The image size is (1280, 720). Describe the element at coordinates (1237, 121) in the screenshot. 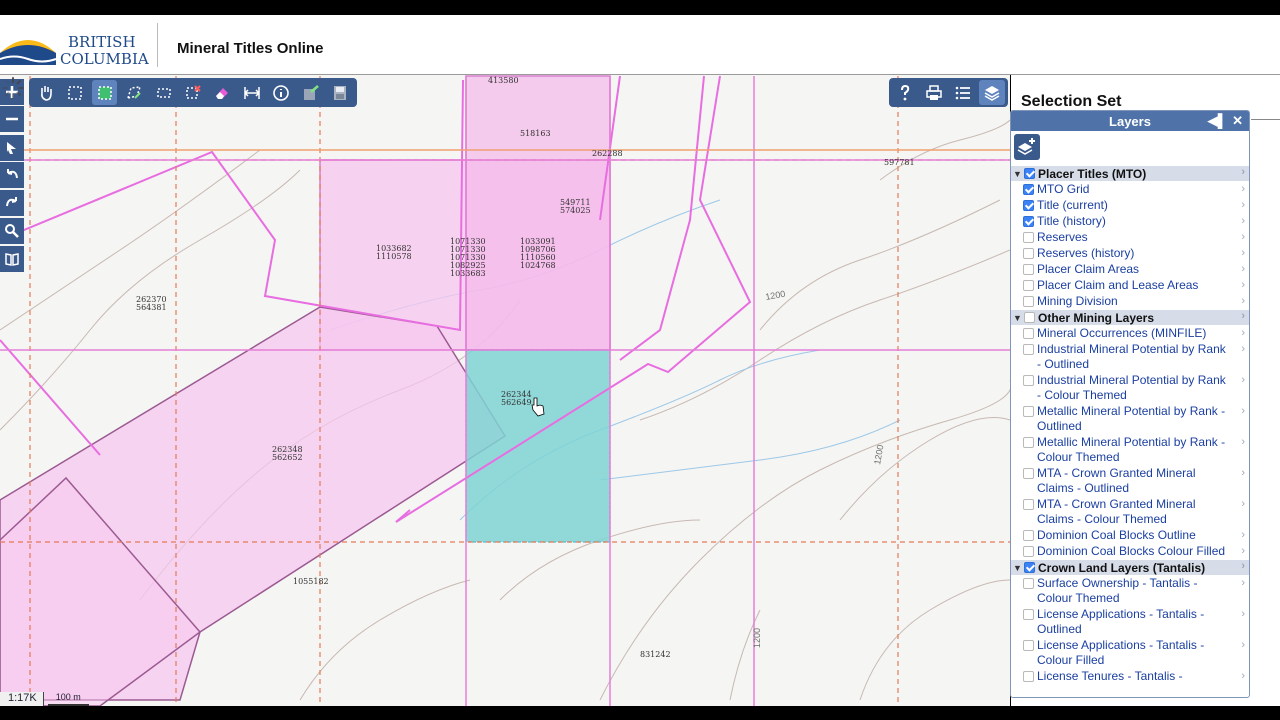

I see `close-panel-icon: ✕` at that location.